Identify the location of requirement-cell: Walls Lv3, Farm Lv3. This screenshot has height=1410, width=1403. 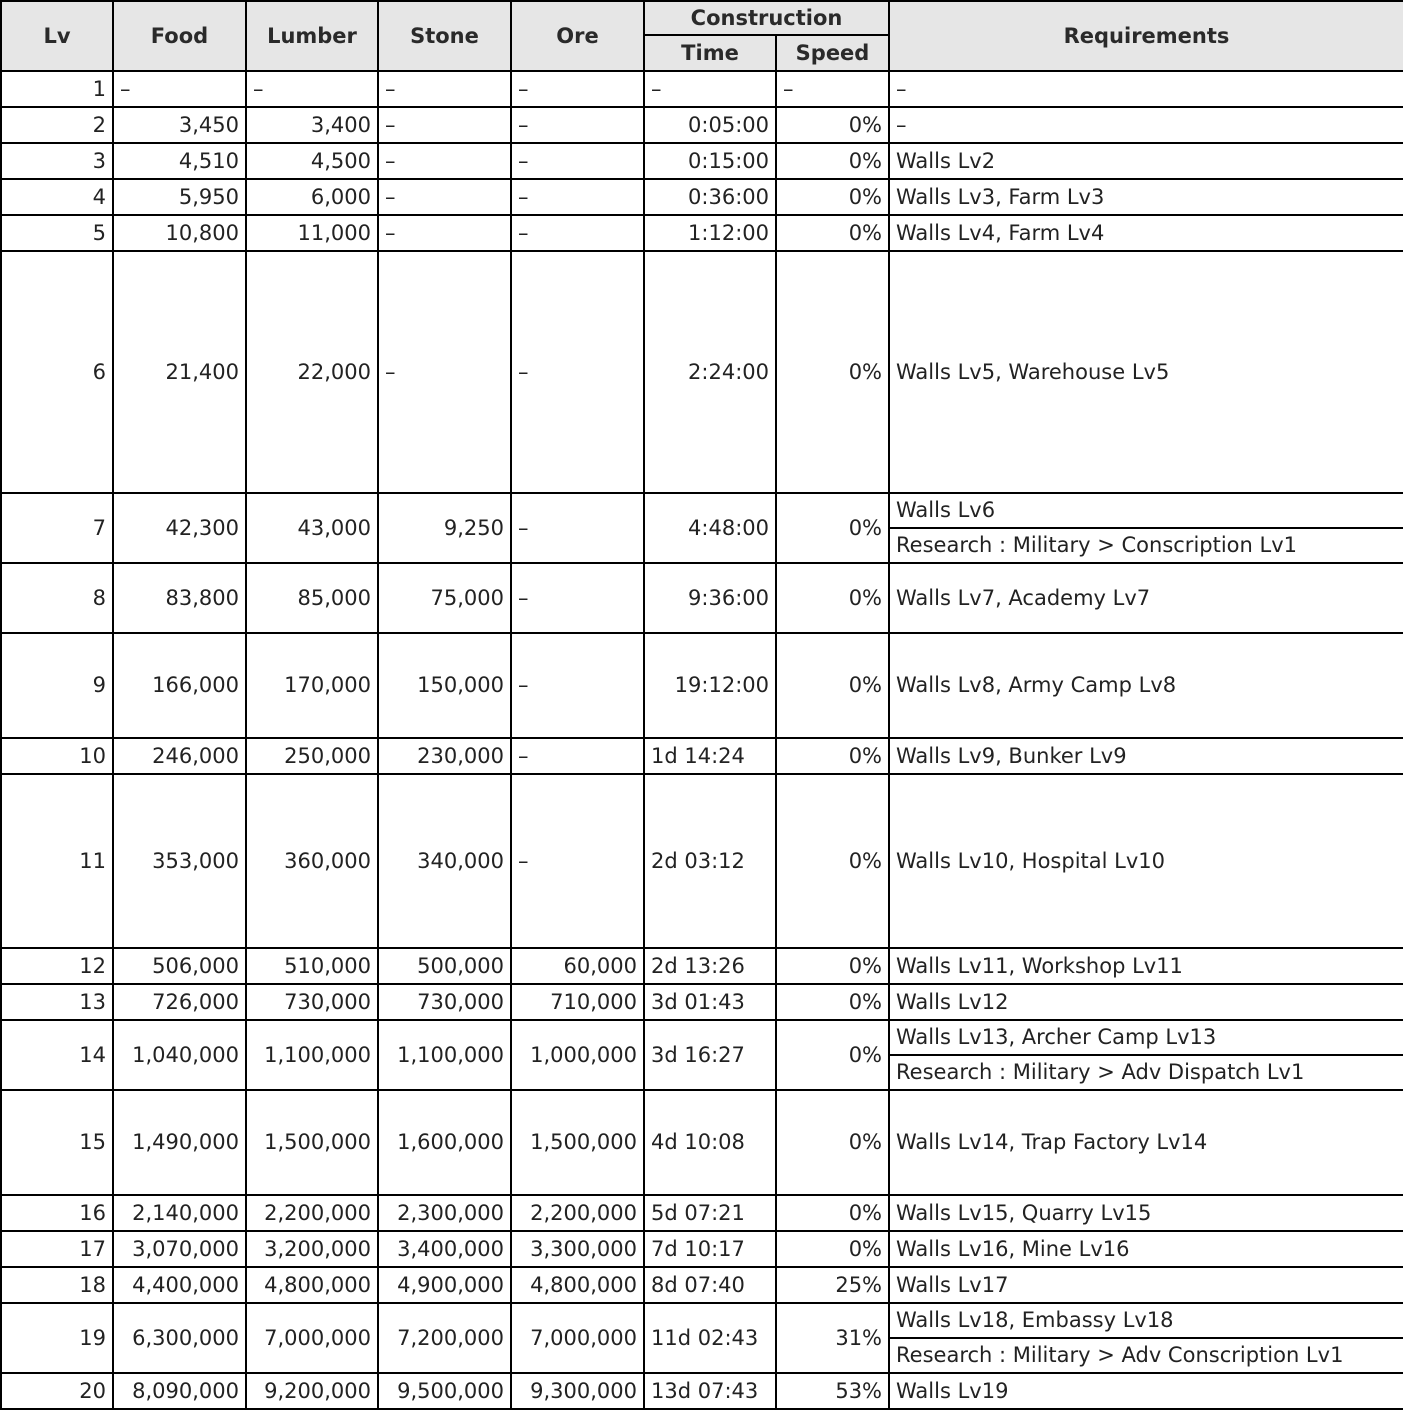
(1145, 197).